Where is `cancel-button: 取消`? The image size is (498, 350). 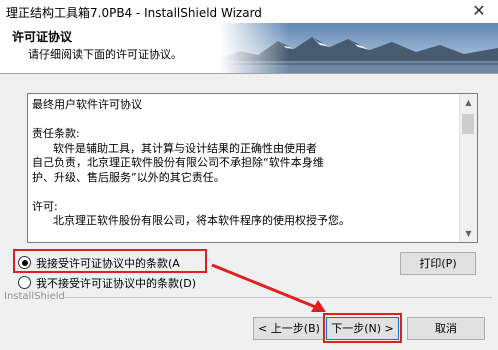 cancel-button: 取消 is located at coordinates (446, 328).